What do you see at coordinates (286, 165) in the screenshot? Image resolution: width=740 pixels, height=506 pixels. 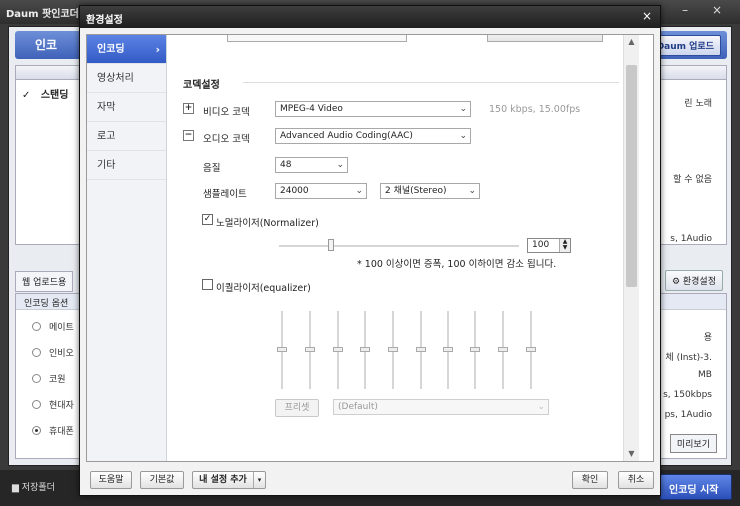 I see `quality-value: 48` at bounding box center [286, 165].